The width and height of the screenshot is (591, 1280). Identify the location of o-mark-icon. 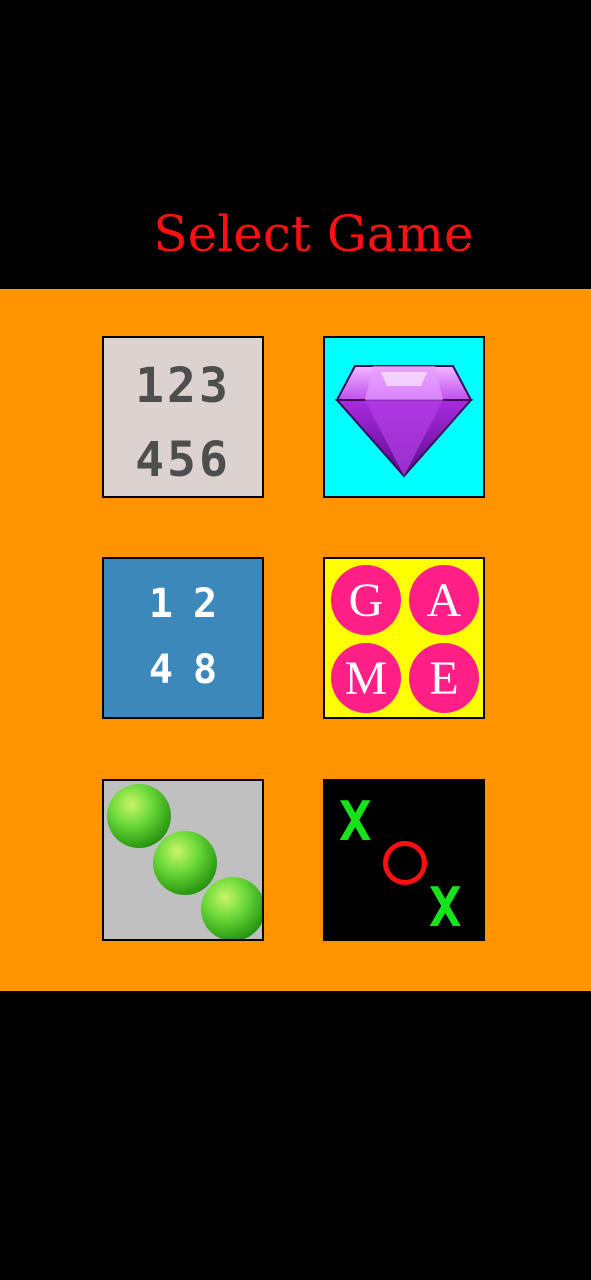
(405, 863).